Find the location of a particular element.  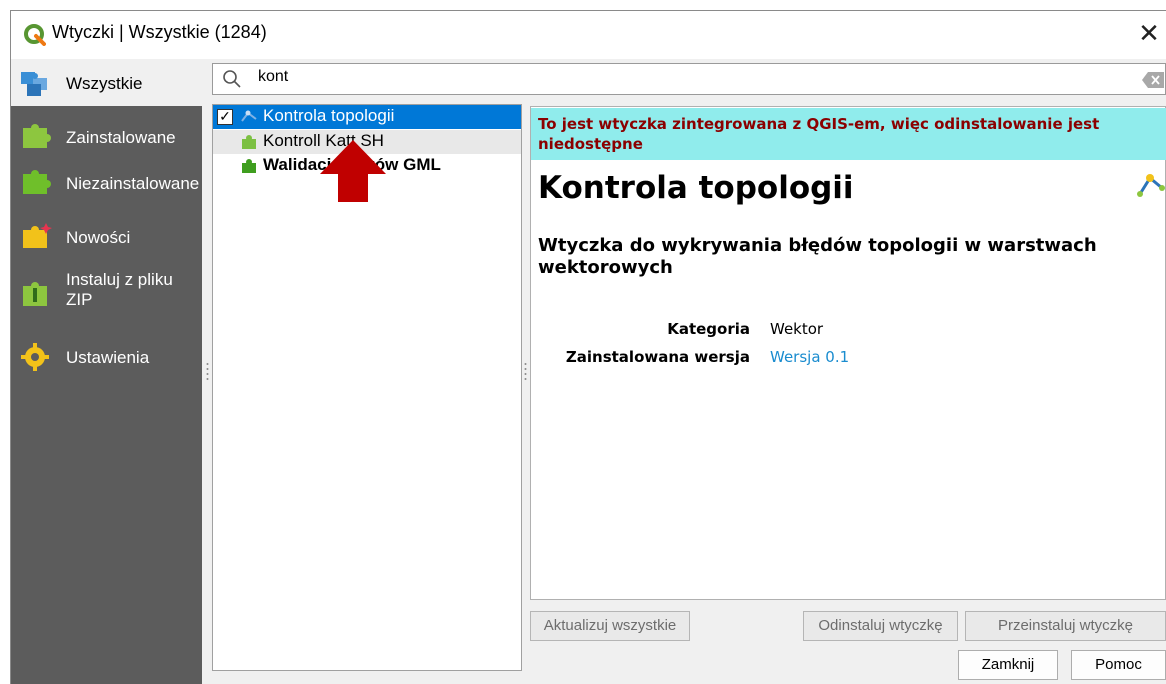

sidebar-item-label: Nowości is located at coordinates (98, 237).